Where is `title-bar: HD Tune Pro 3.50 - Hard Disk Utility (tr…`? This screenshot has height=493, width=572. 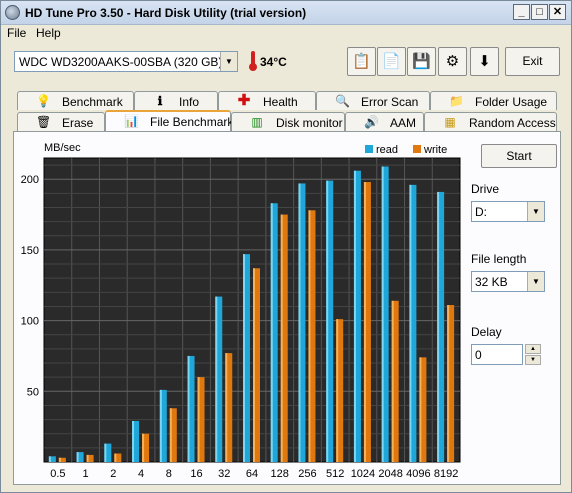 title-bar: HD Tune Pro 3.50 - Hard Disk Utility (tr… is located at coordinates (286, 13).